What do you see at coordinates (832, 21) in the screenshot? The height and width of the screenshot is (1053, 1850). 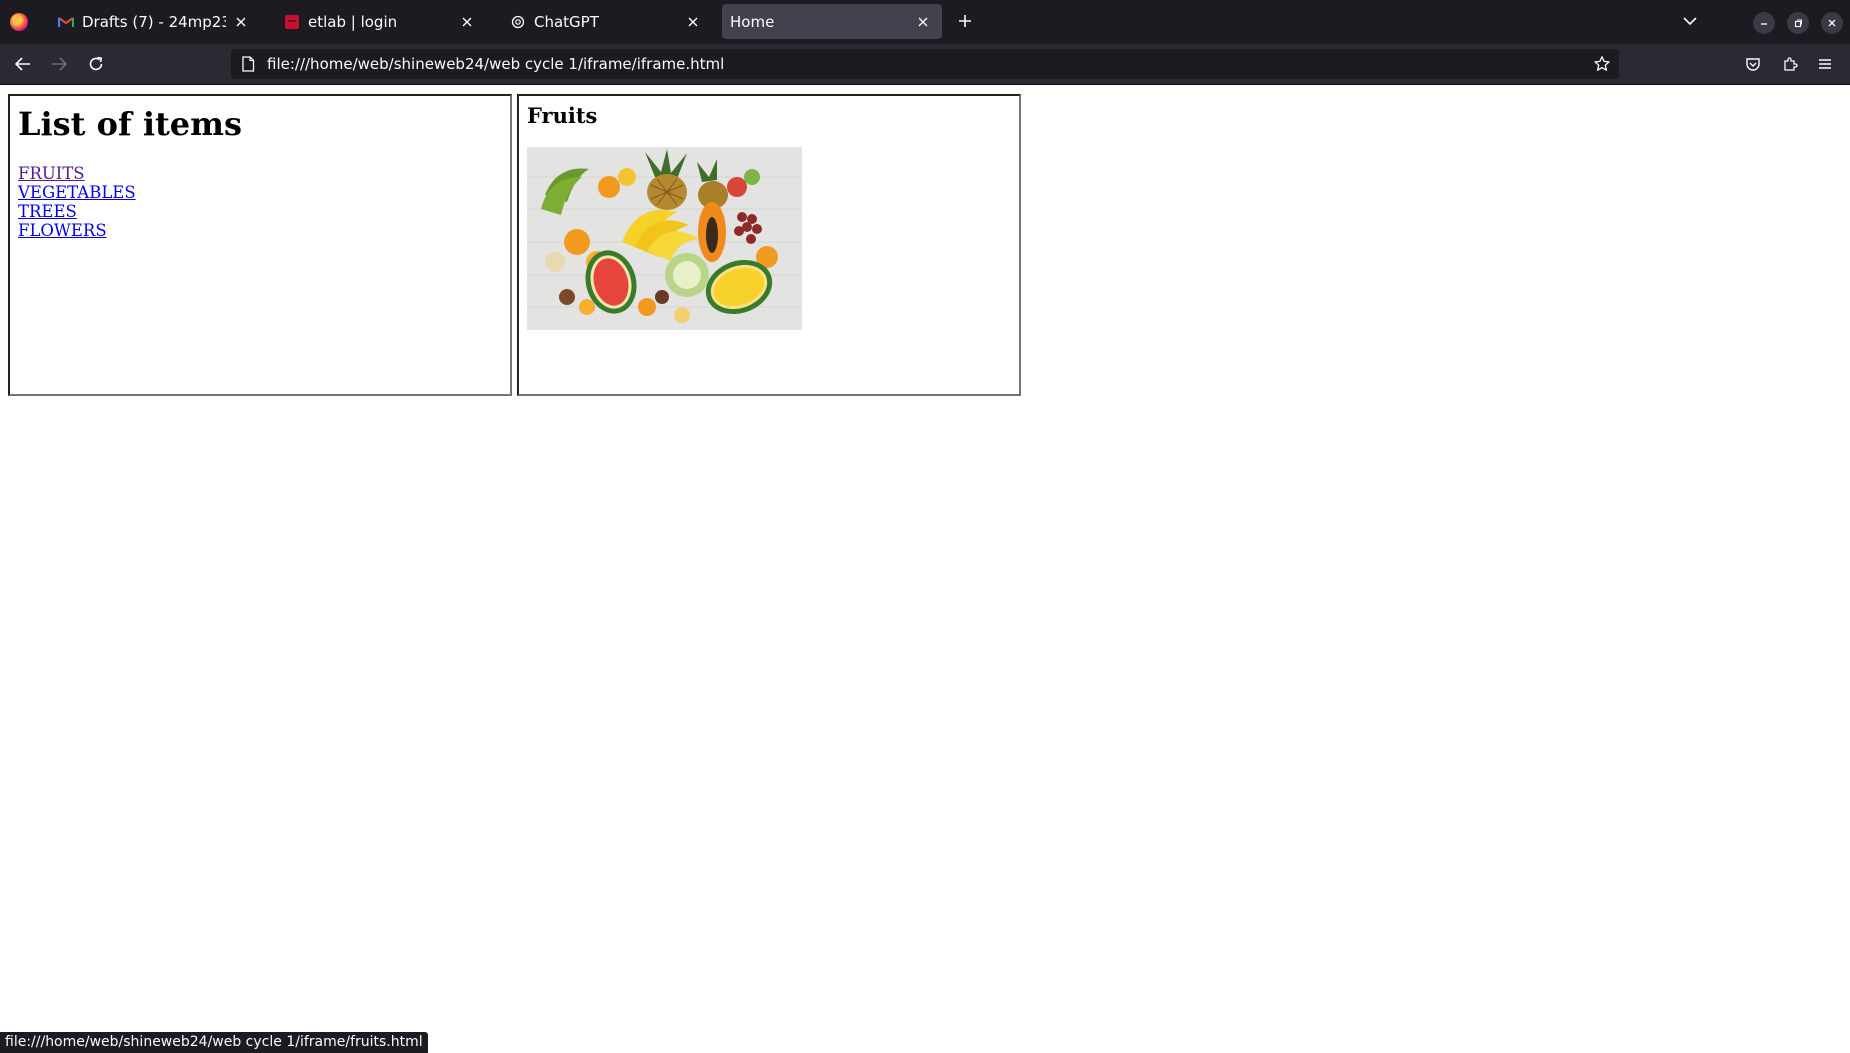 I see `tab-home: Home` at bounding box center [832, 21].